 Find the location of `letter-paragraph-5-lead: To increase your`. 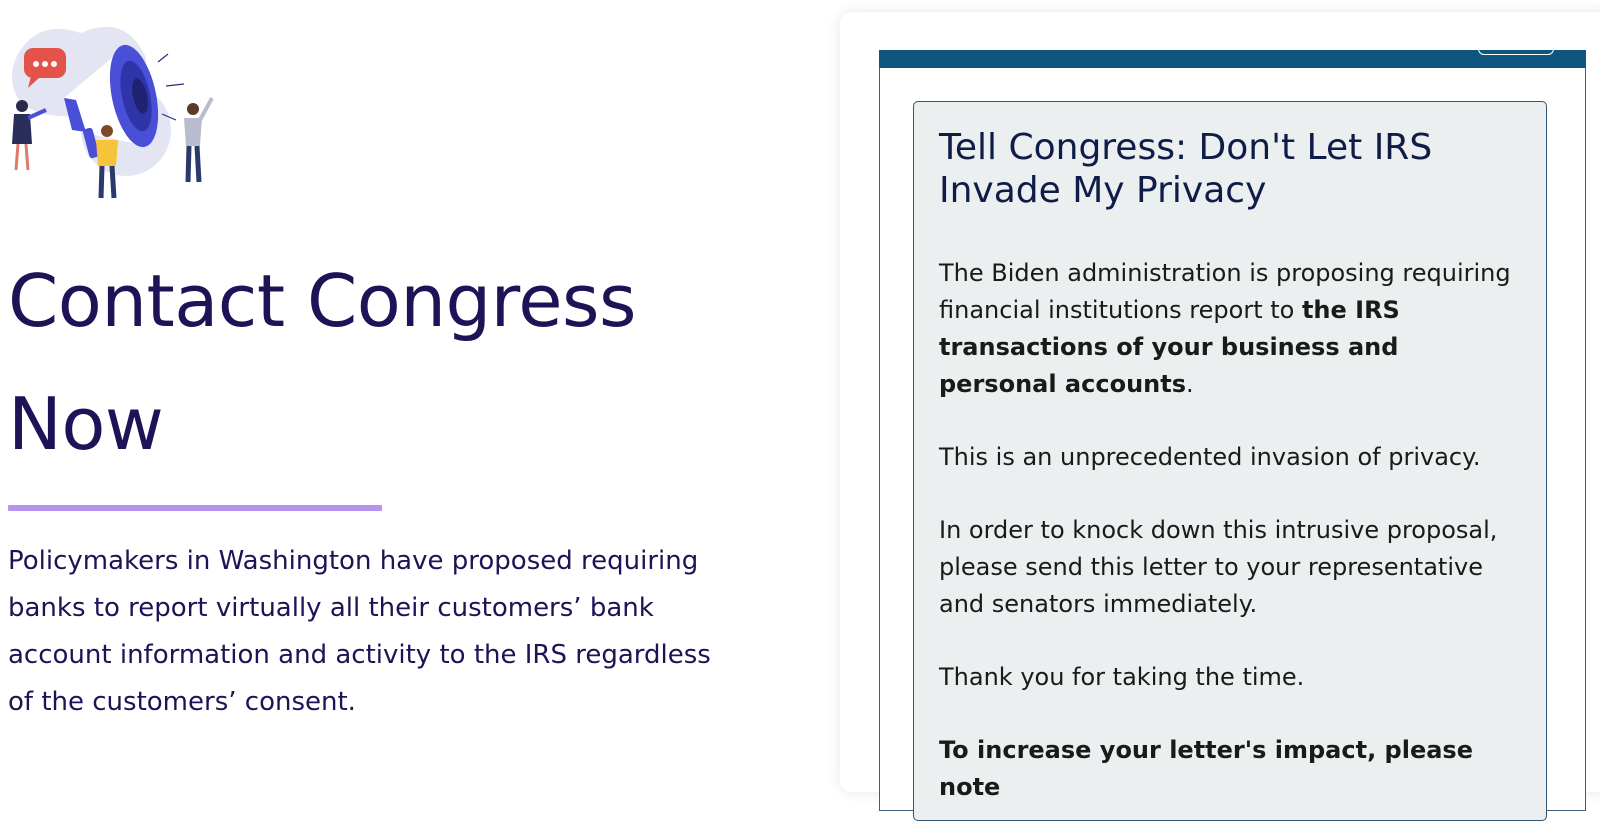

letter-paragraph-5-lead: To increase your is located at coordinates (1054, 750).